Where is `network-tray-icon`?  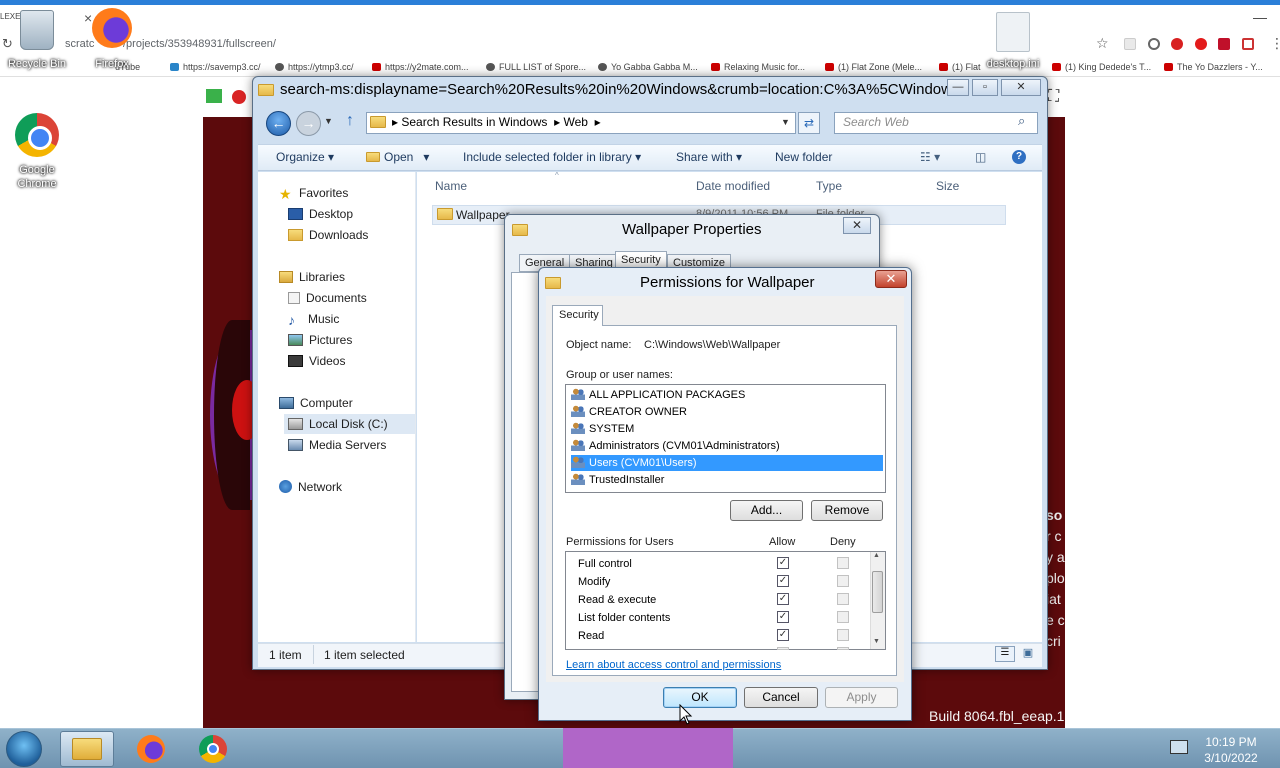 network-tray-icon is located at coordinates (1179, 747).